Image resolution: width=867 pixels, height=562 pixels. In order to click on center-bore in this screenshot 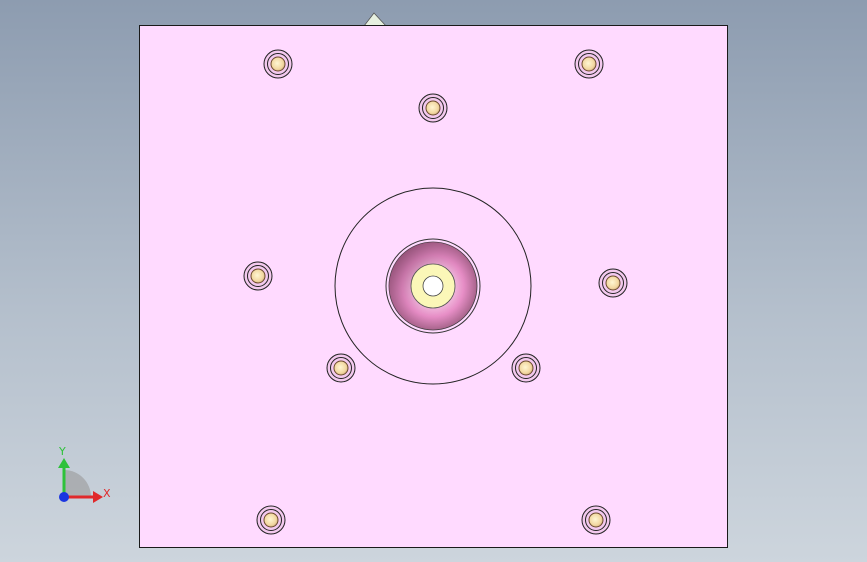, I will do `click(433, 286)`.